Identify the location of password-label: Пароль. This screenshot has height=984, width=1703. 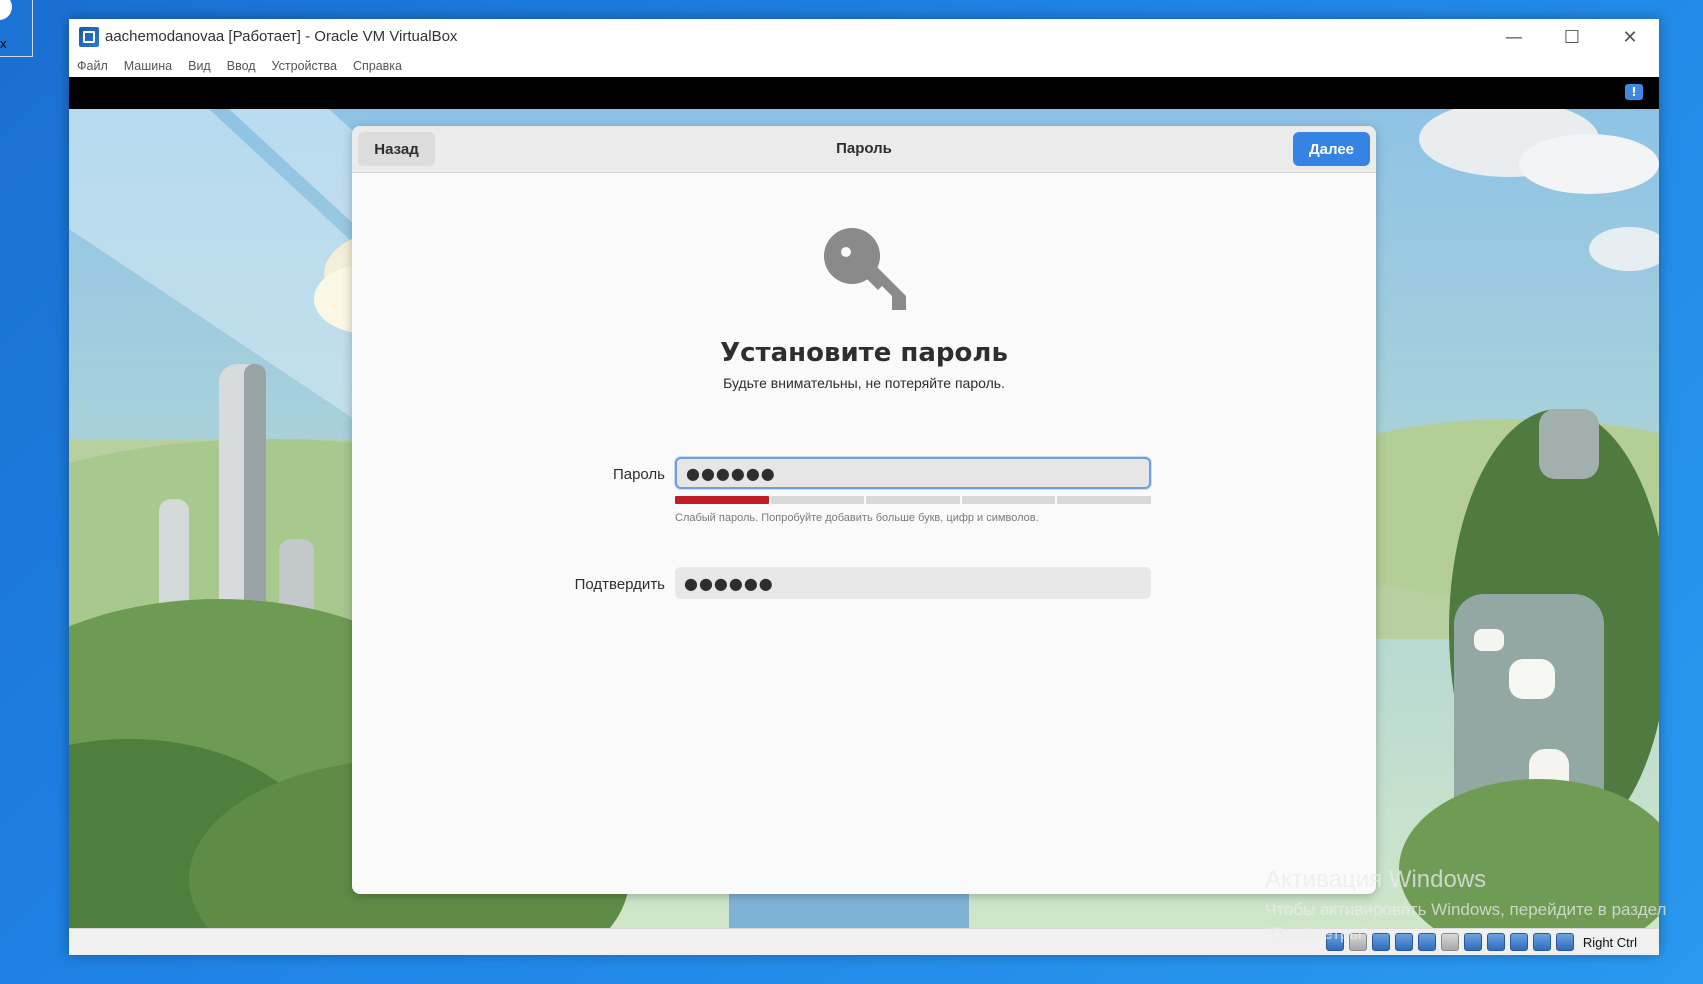
(638, 474).